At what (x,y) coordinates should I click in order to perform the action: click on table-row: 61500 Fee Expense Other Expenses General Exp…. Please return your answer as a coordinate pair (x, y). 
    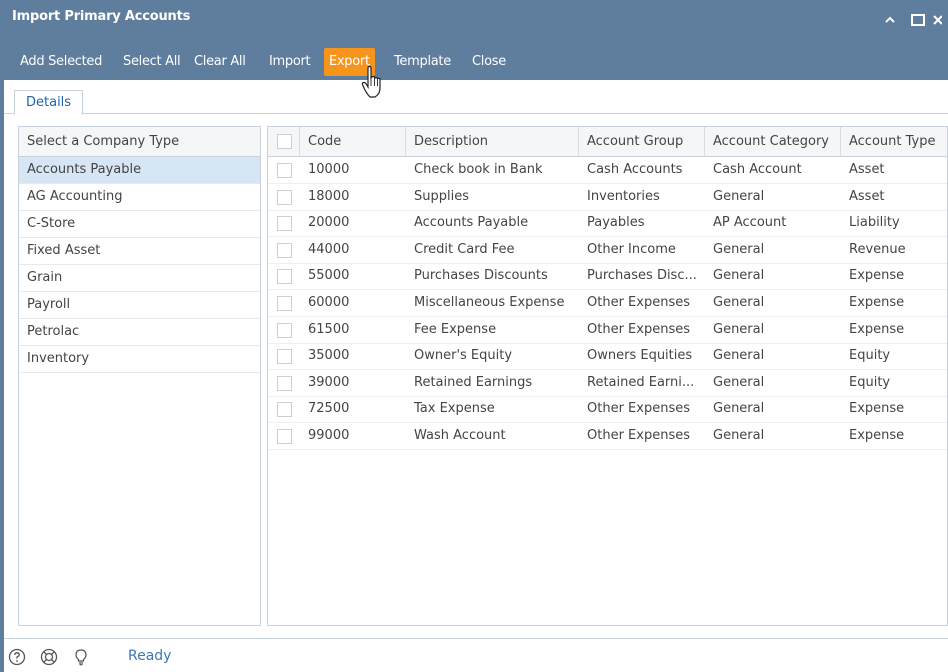
    Looking at the image, I should click on (607, 330).